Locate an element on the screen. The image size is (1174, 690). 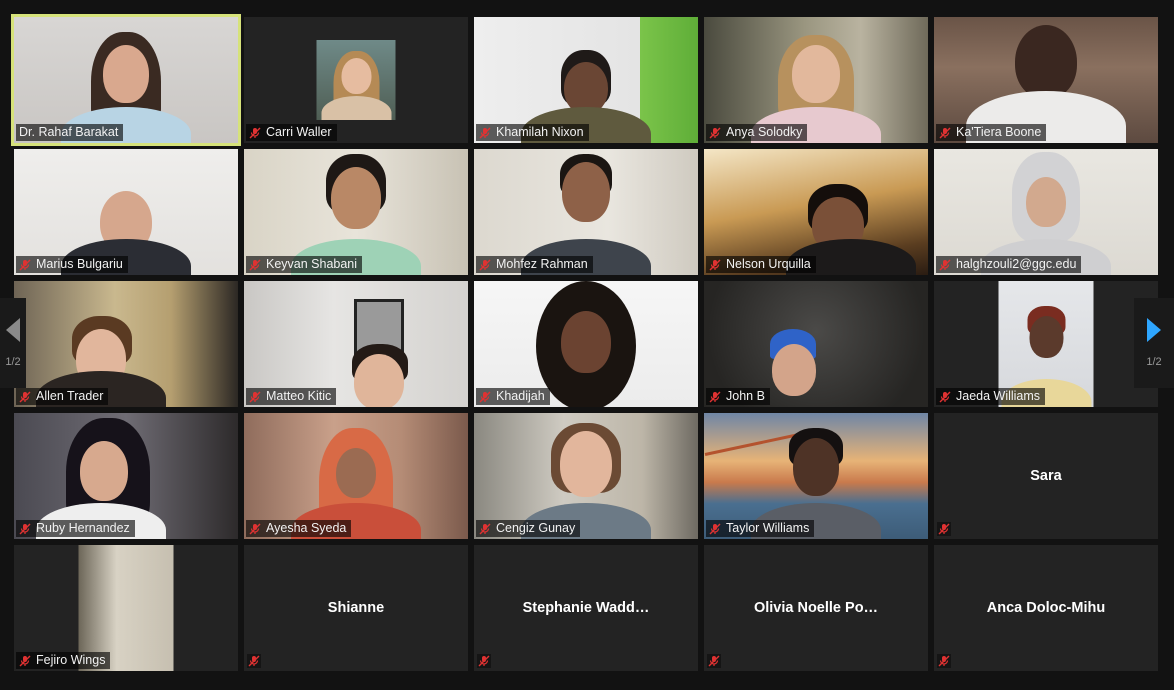
participant-tile: Nelson Urquilla is located at coordinates (816, 212).